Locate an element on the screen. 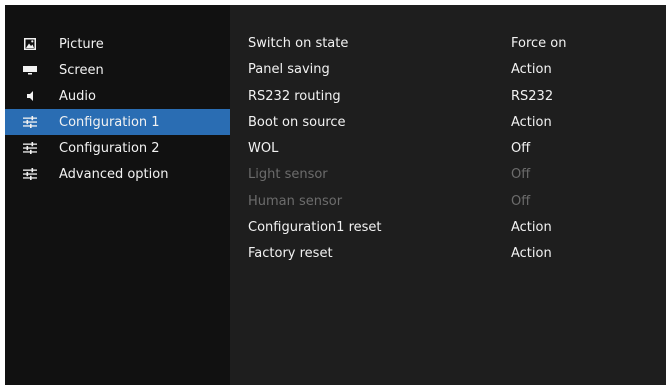  setting-value: Force on is located at coordinates (539, 43).